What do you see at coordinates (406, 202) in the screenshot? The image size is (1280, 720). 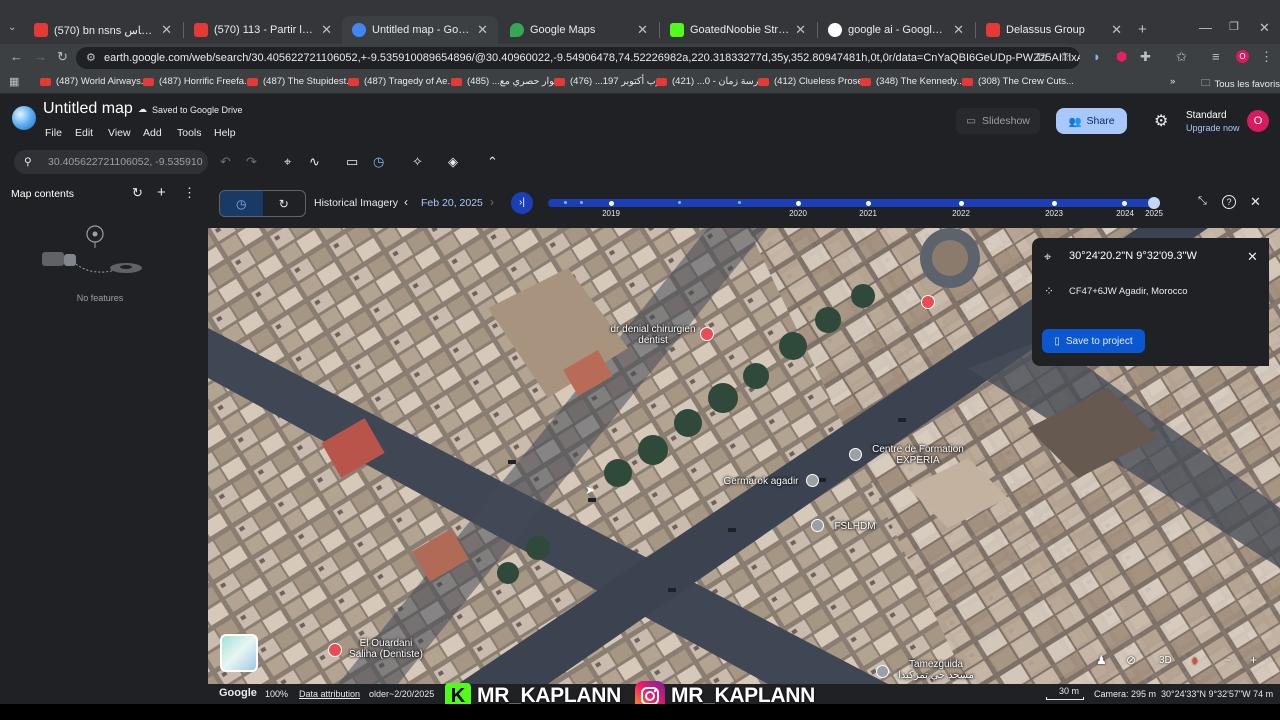 I see `prev-date-icon: ‹` at bounding box center [406, 202].